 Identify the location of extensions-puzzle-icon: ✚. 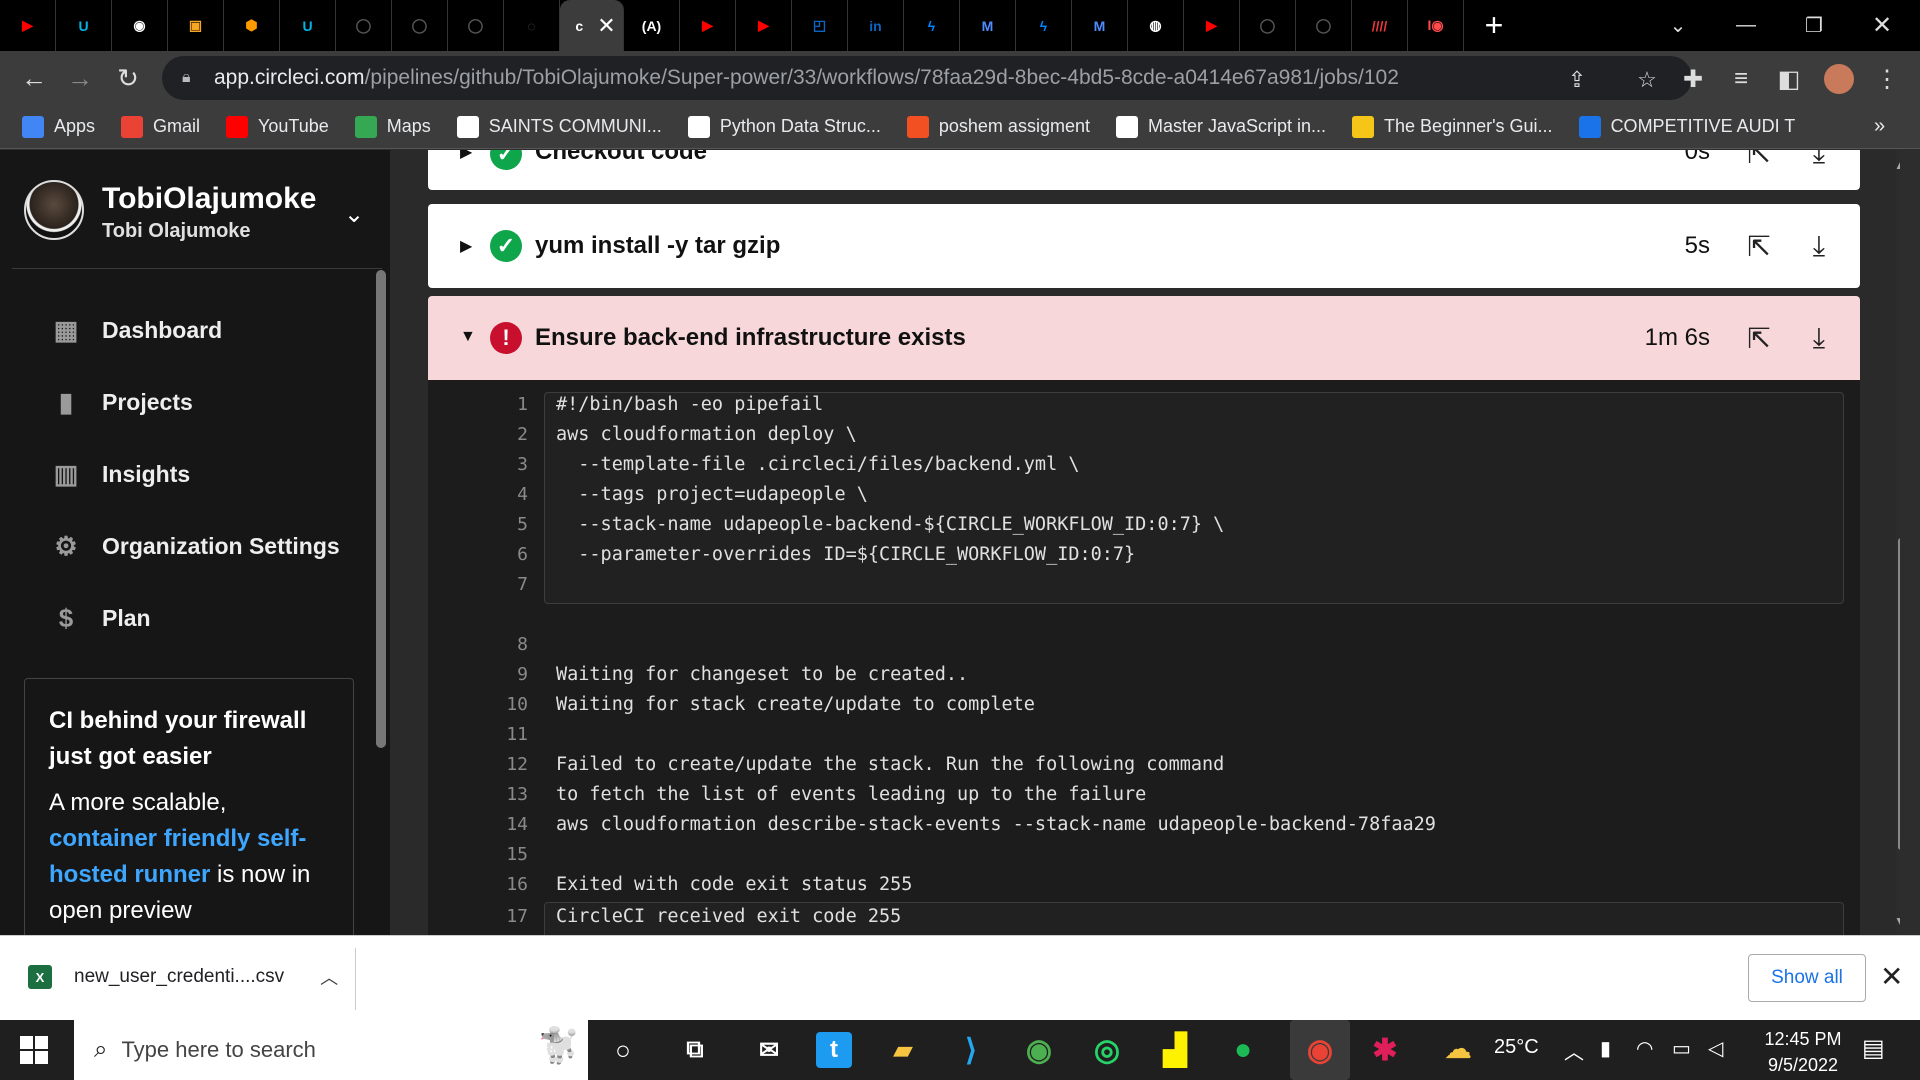
(1693, 79).